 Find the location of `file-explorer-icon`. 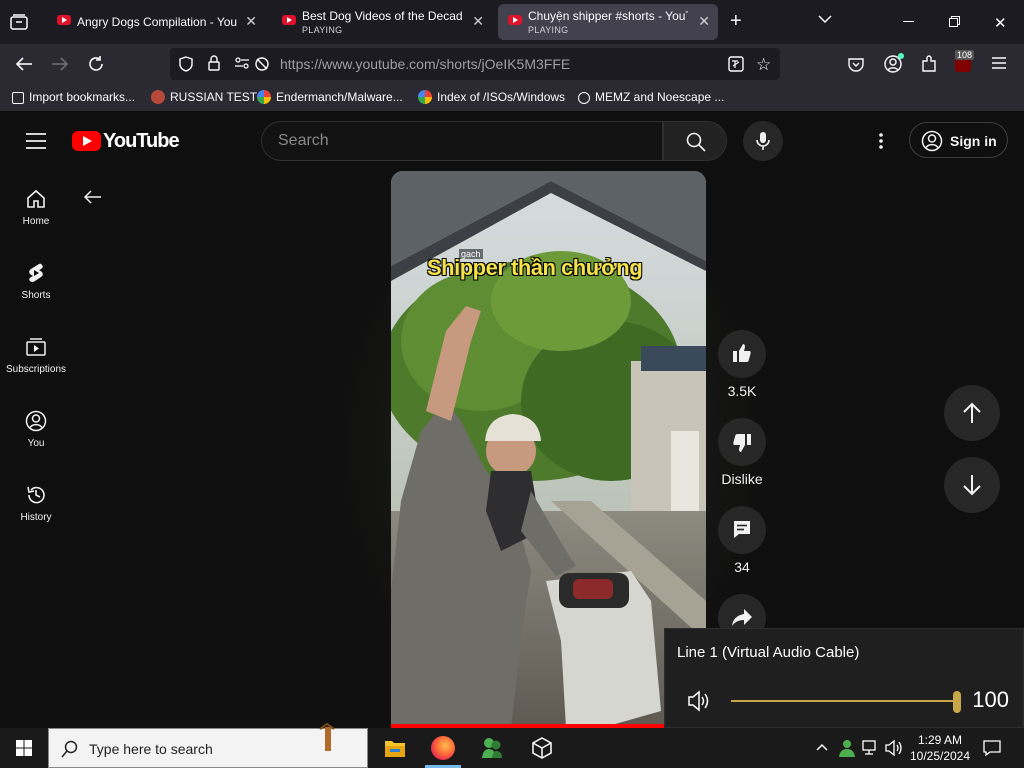

file-explorer-icon is located at coordinates (395, 748).